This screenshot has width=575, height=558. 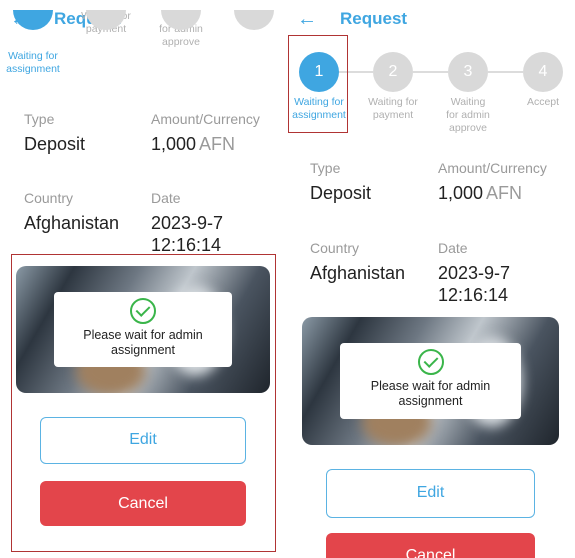 I want to click on edit-button: Edit, so click(x=430, y=493).